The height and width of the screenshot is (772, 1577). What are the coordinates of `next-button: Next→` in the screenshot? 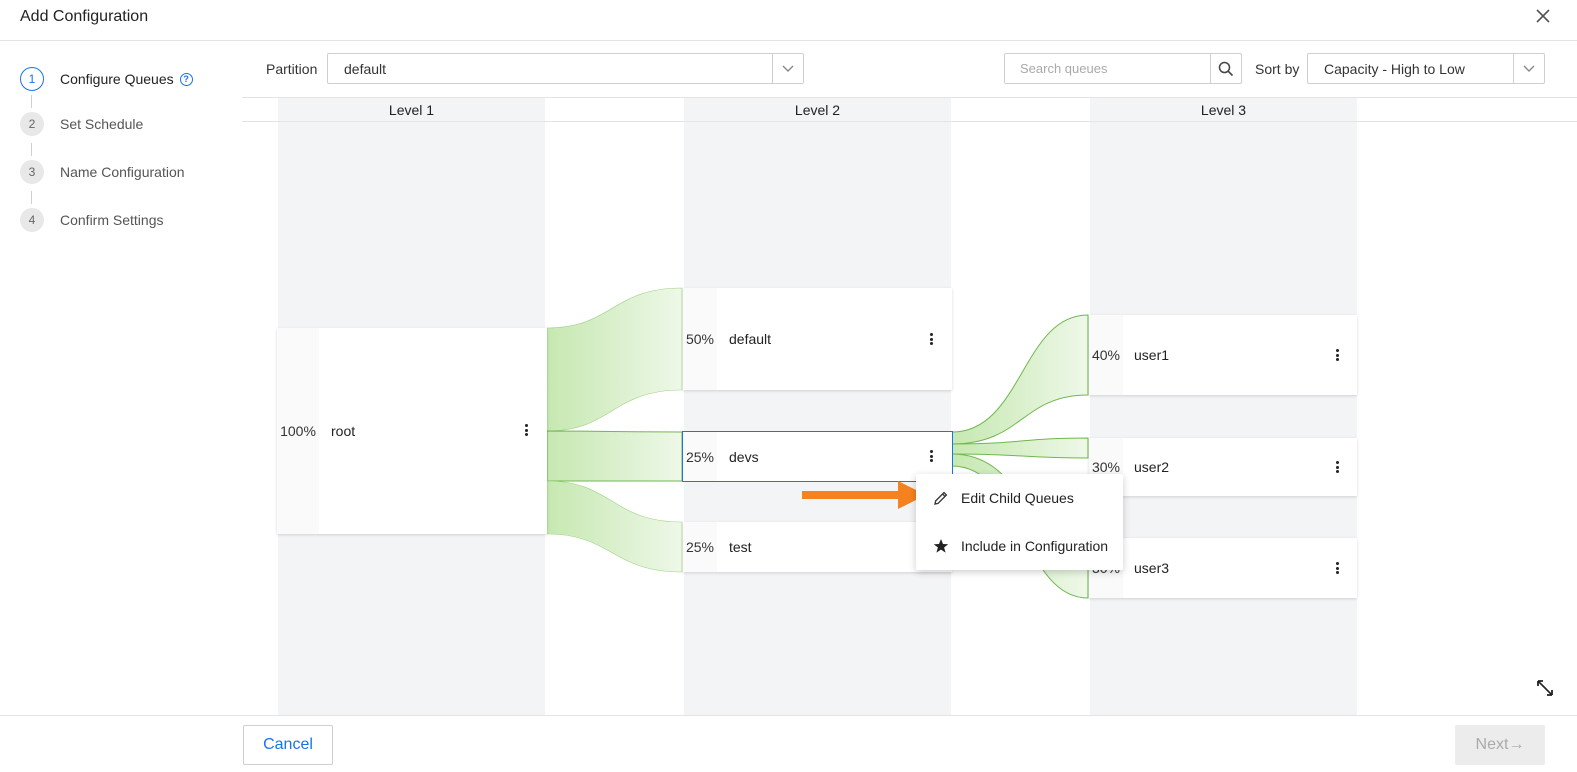 It's located at (1500, 745).